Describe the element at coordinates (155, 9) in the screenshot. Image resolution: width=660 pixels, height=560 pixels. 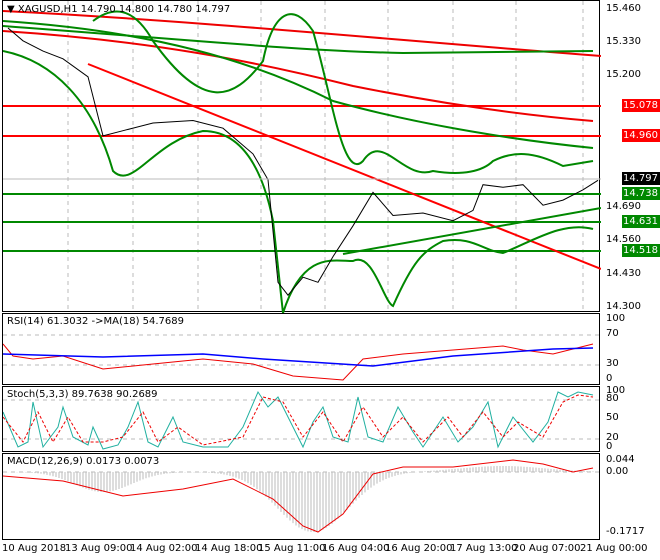
I see `ohlc-values: 14.790 14.800 14.780 14.797` at that location.